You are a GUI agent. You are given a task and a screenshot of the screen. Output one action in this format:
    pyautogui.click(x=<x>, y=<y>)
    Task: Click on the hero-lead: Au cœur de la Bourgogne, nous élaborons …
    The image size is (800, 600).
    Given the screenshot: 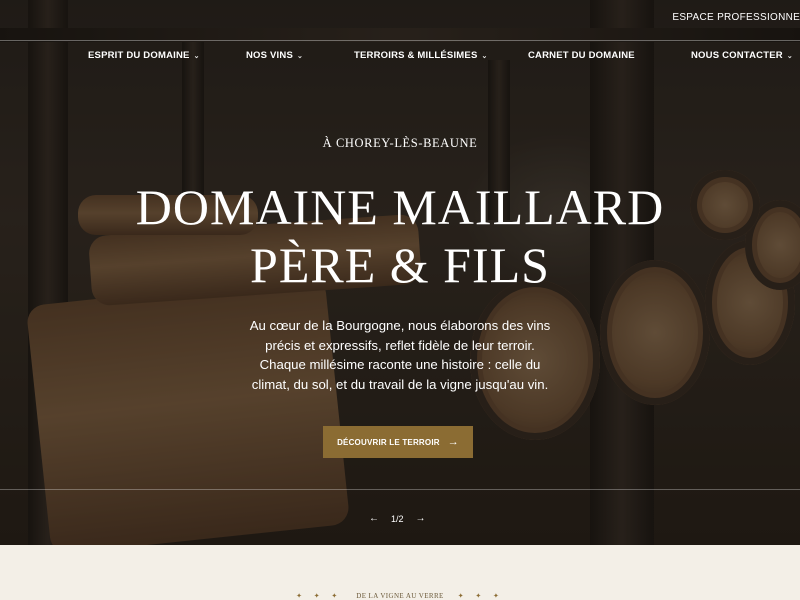 What is the action you would take?
    pyautogui.click(x=400, y=355)
    